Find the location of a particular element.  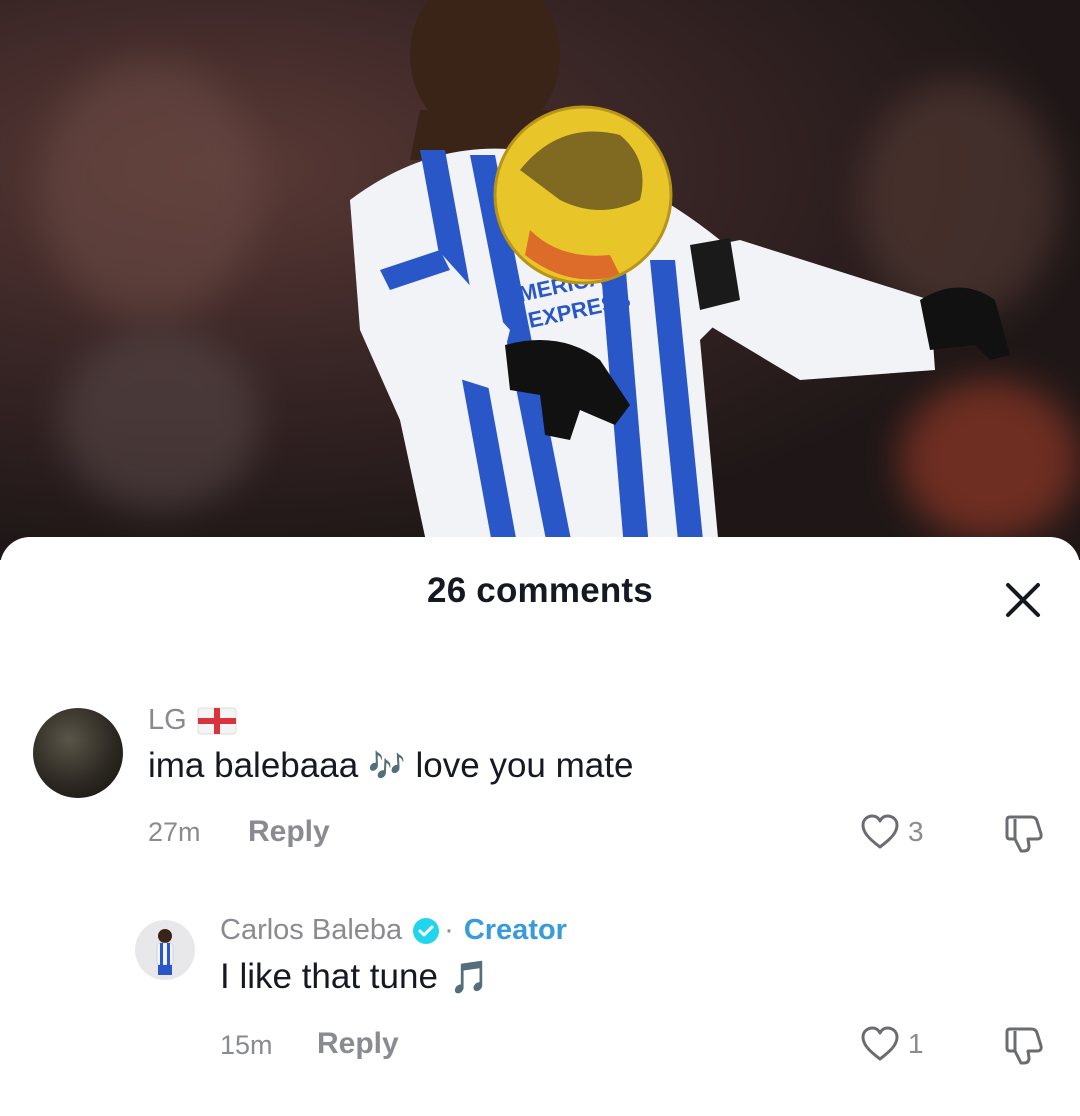

comment-timestamp: 27m is located at coordinates (174, 832).